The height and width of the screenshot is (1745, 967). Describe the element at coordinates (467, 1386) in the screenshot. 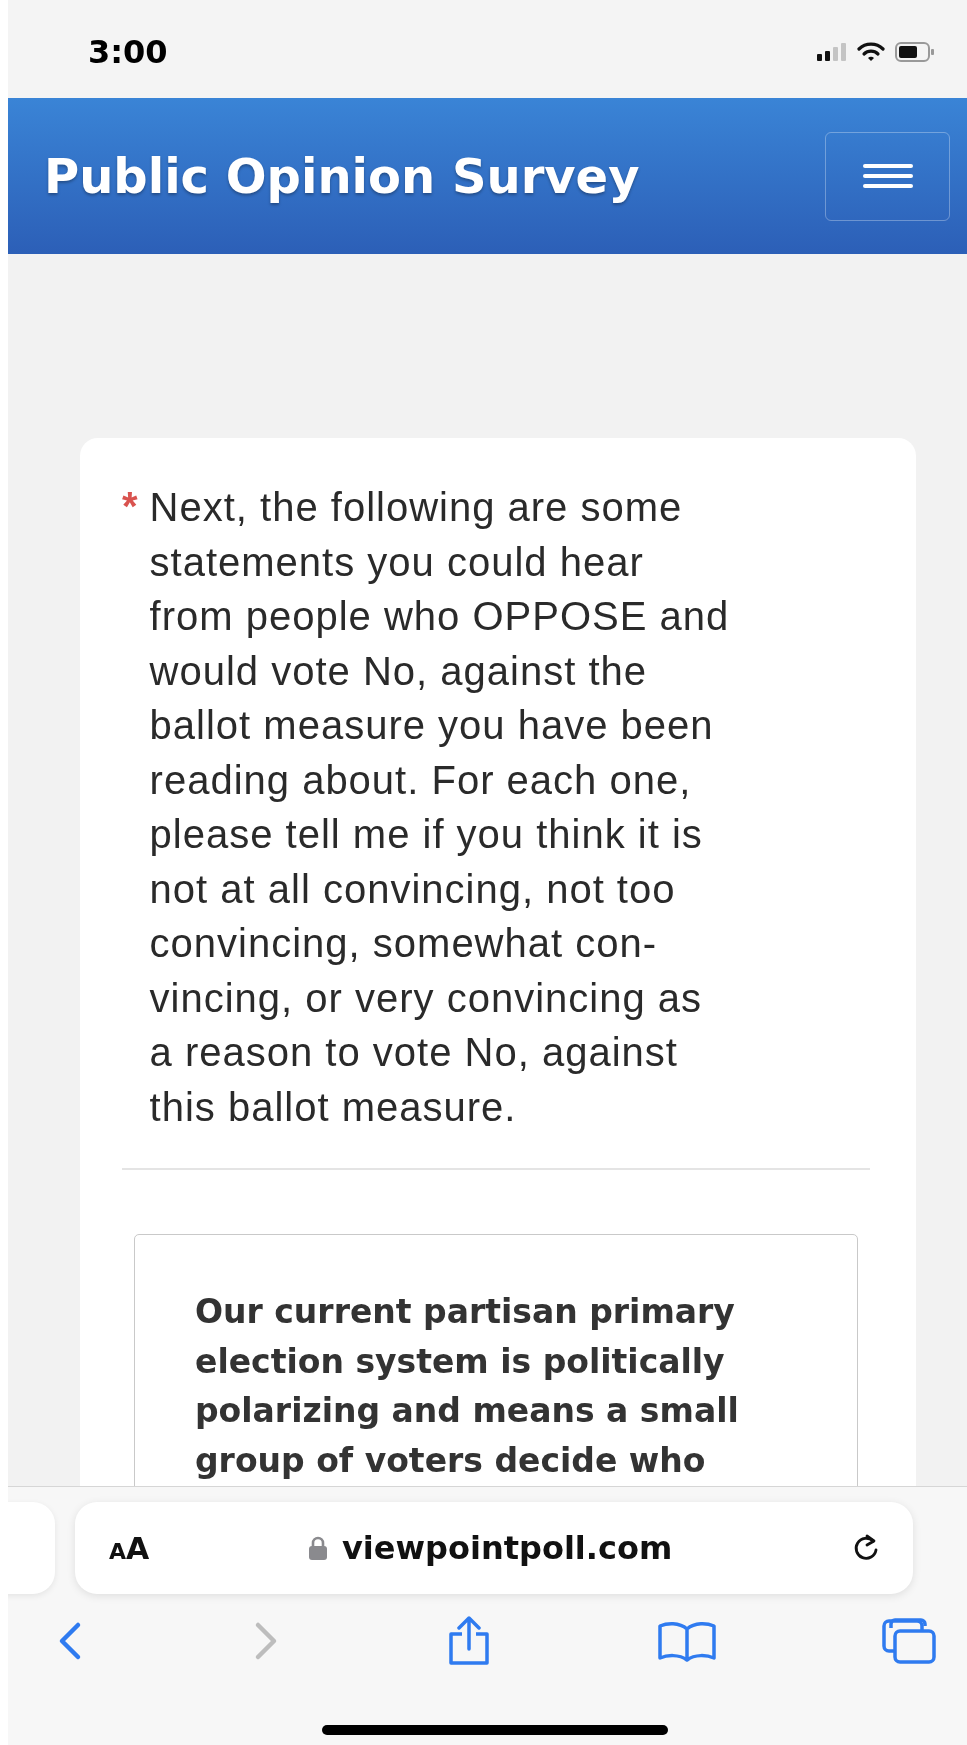

I see `statement-text: Our current partisan primary election system is politically polarizing and means a small group of voters decide who` at that location.